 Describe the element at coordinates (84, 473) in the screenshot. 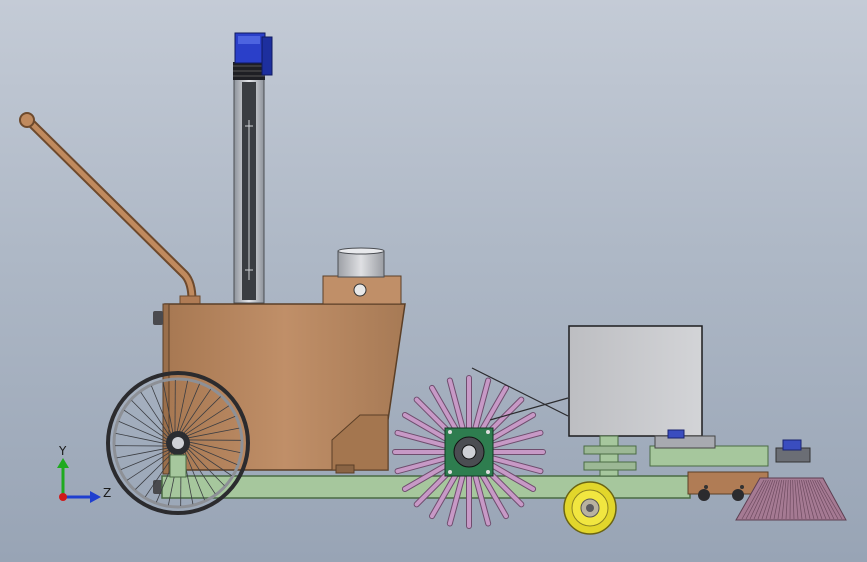

I see `coordinate-triad: Y Z` at that location.